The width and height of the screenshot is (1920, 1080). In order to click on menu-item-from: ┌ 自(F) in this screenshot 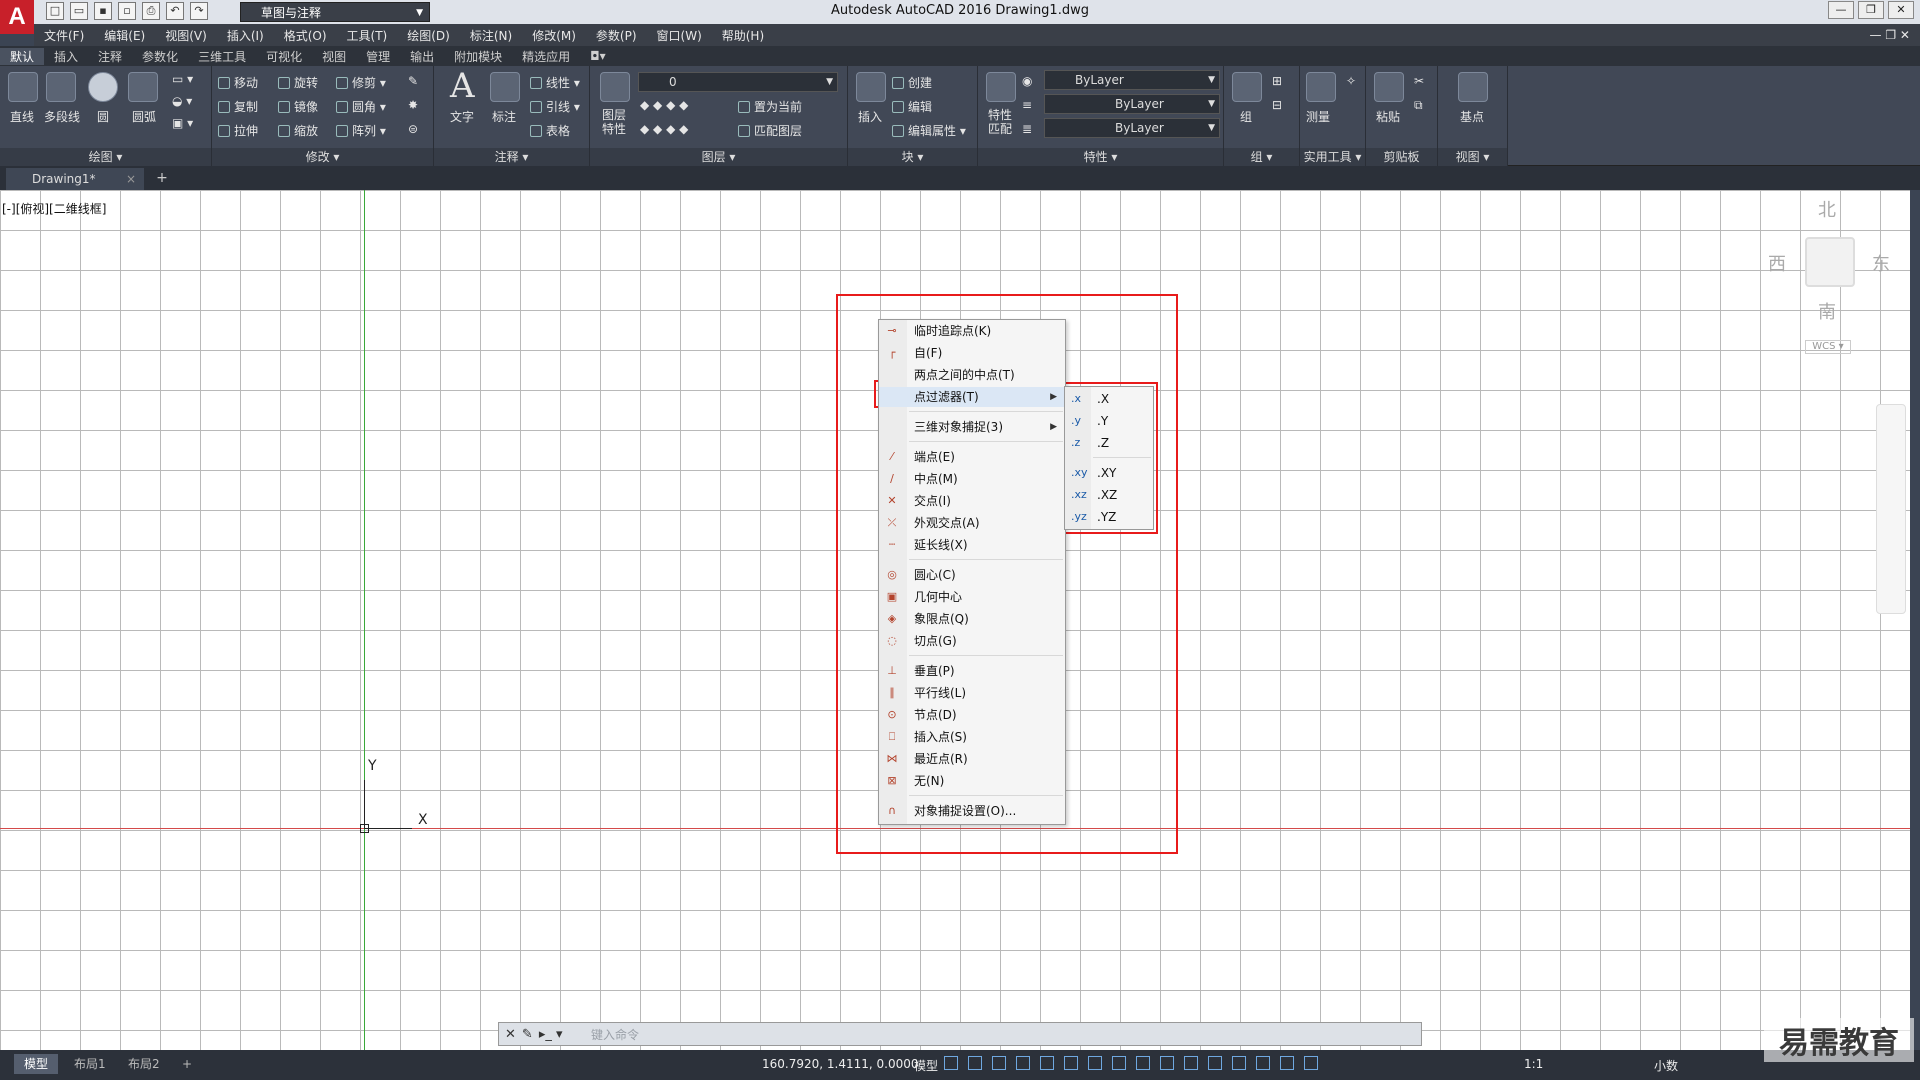, I will do `click(972, 353)`.